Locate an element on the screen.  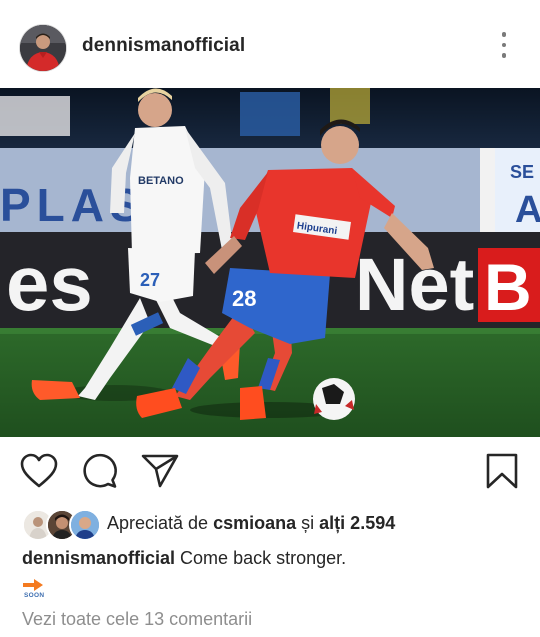
bookmark-icon is located at coordinates (502, 473).